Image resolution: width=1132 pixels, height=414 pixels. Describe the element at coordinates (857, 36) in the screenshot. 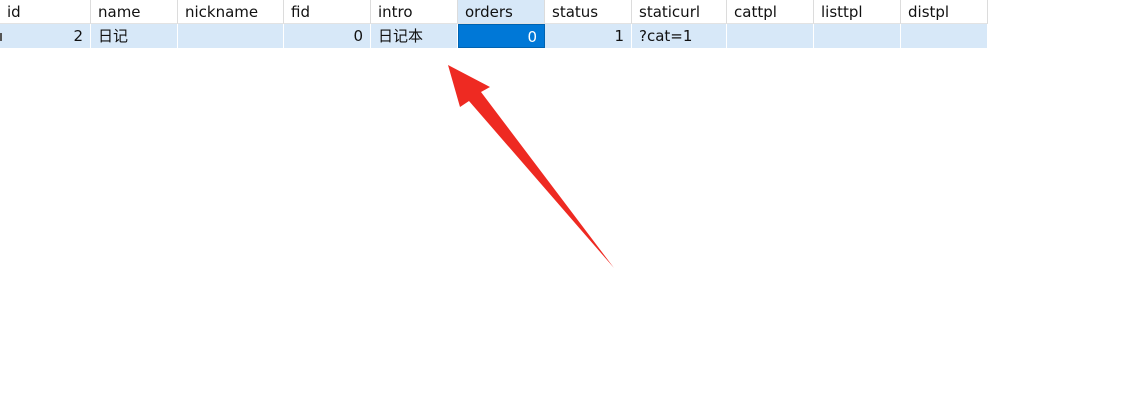

I see `cell-listtpl` at that location.